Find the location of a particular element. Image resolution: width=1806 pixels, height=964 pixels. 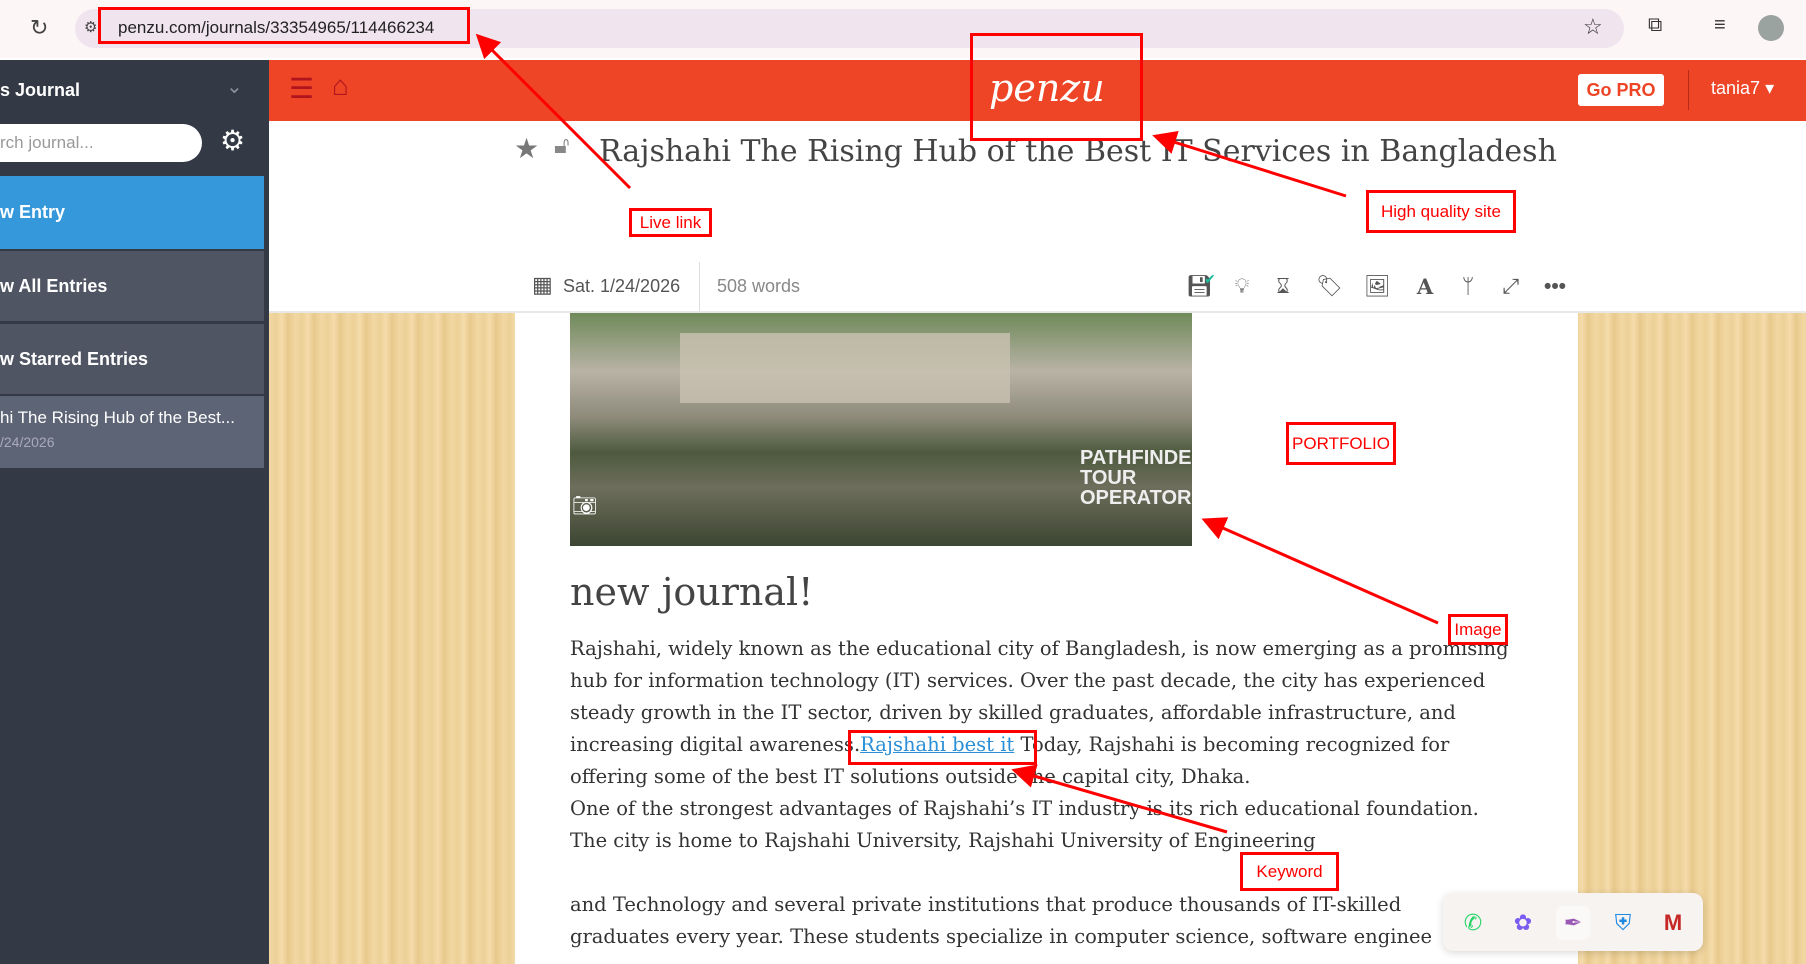

arrow-to-image is located at coordinates (1320, 571).